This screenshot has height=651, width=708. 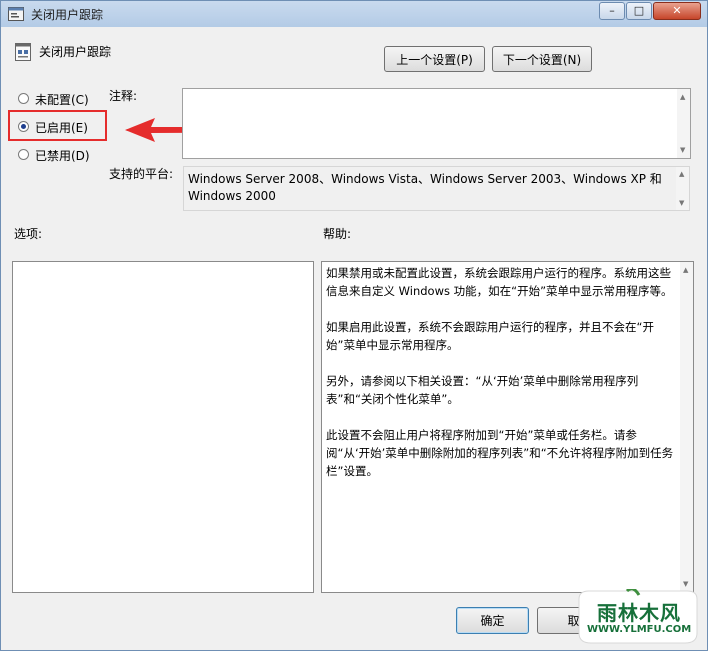 What do you see at coordinates (67, 15) in the screenshot?
I see `window-title: 关闭用户跟踪` at bounding box center [67, 15].